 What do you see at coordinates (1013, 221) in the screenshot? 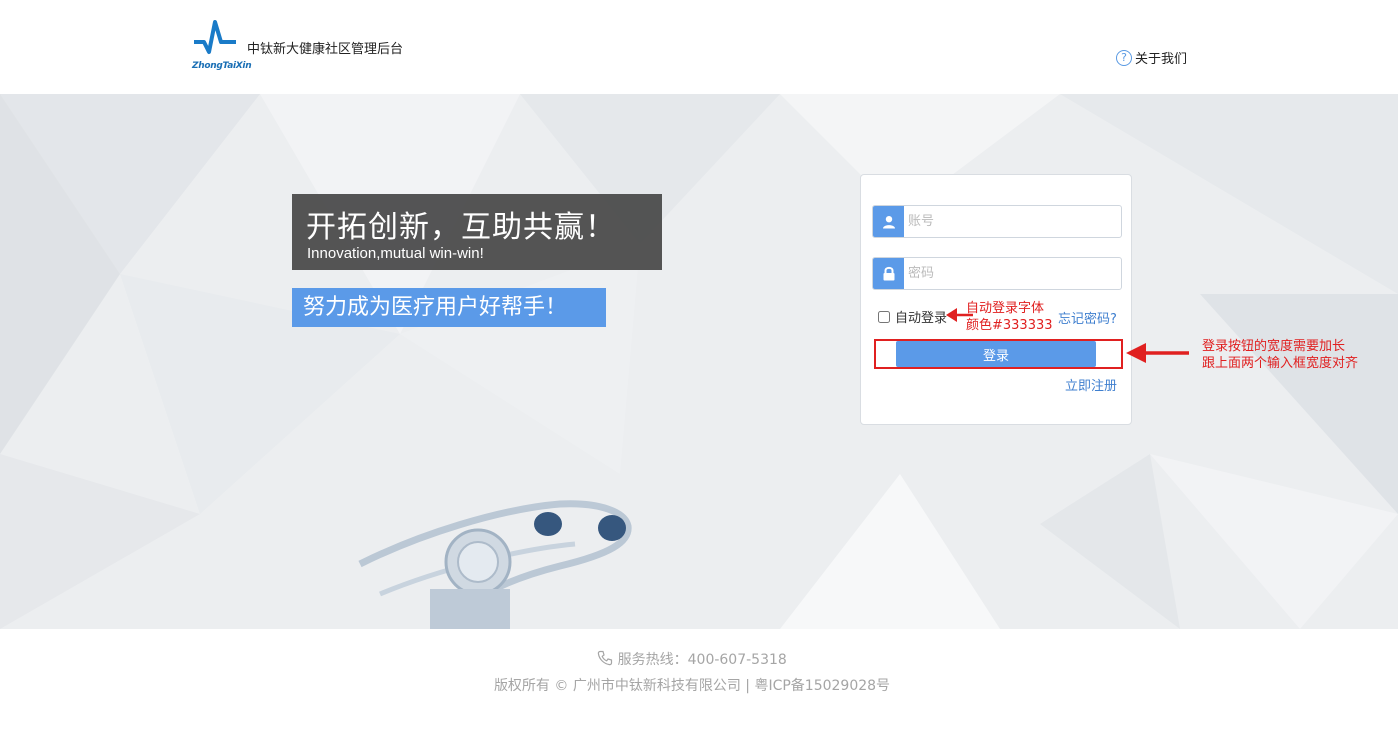
I see `username-input` at bounding box center [1013, 221].